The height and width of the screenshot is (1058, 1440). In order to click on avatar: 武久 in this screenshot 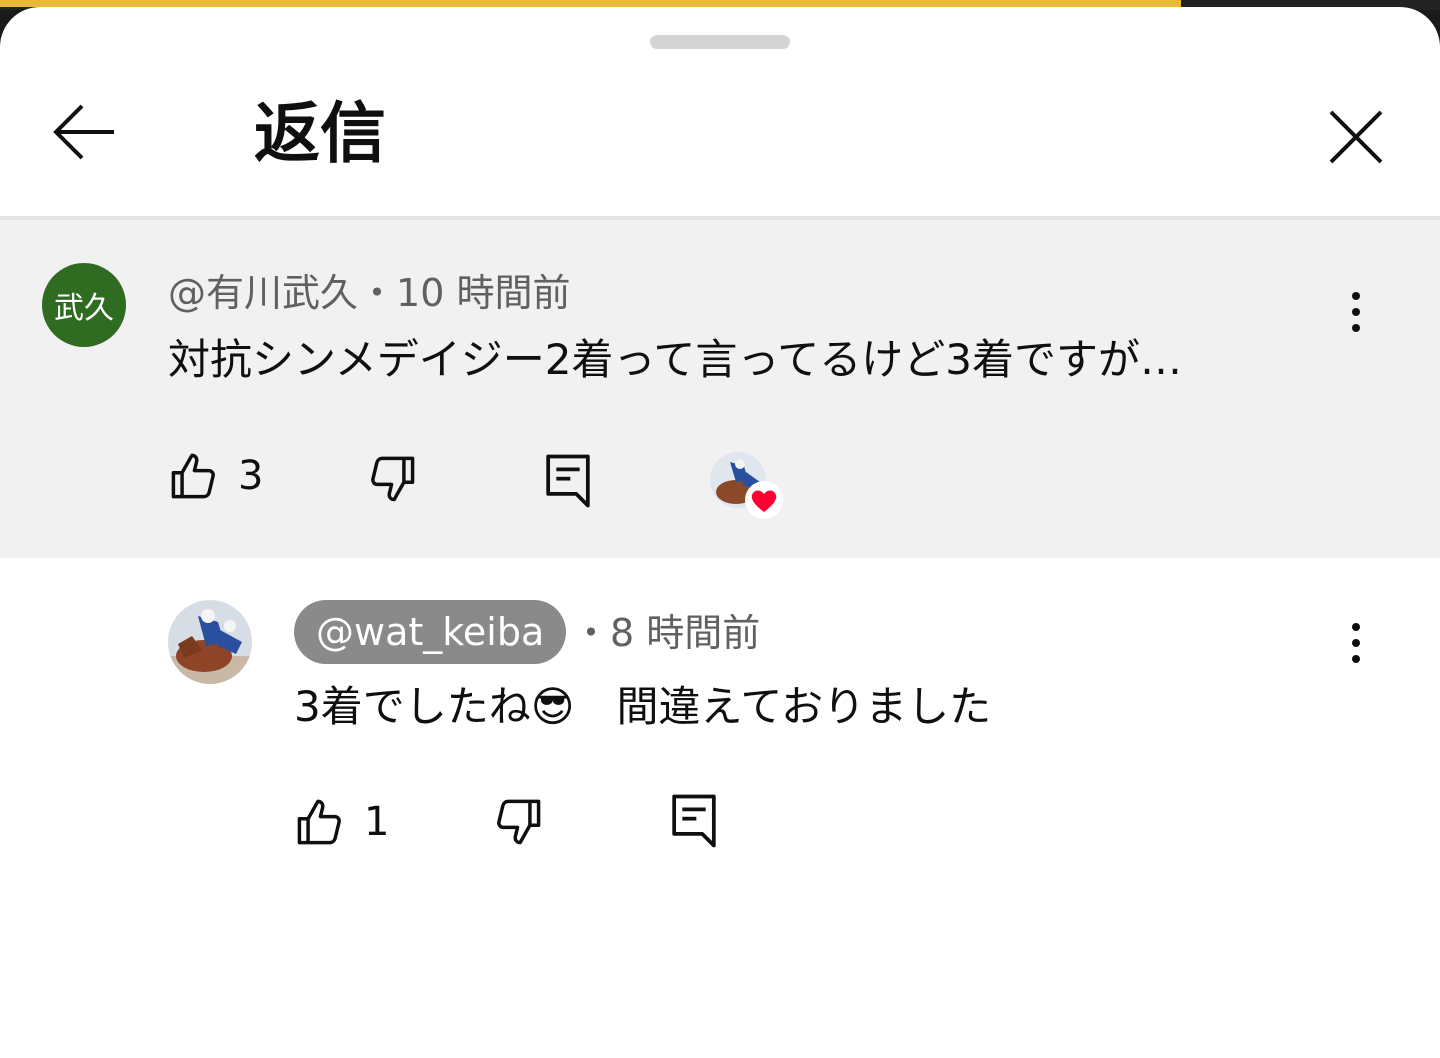, I will do `click(84, 305)`.